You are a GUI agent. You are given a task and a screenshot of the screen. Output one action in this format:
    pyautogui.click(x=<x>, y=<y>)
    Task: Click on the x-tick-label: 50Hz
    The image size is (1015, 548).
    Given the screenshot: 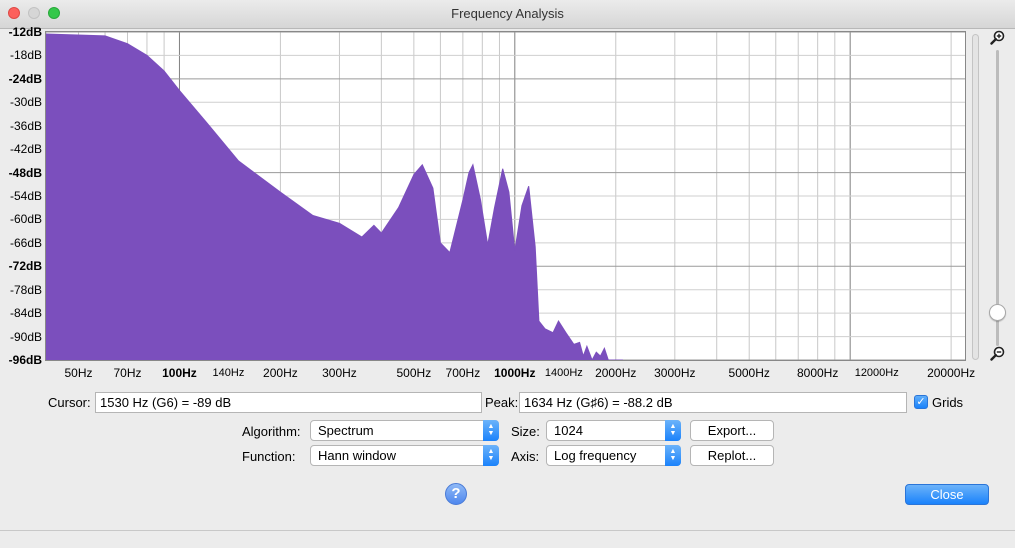 What is the action you would take?
    pyautogui.click(x=78, y=373)
    